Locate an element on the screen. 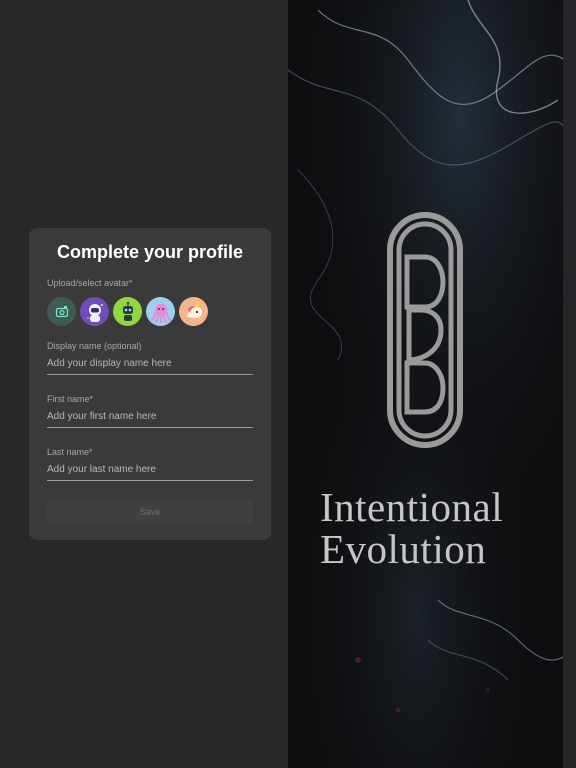 The height and width of the screenshot is (768, 576). avatar-option-robot is located at coordinates (127, 311).